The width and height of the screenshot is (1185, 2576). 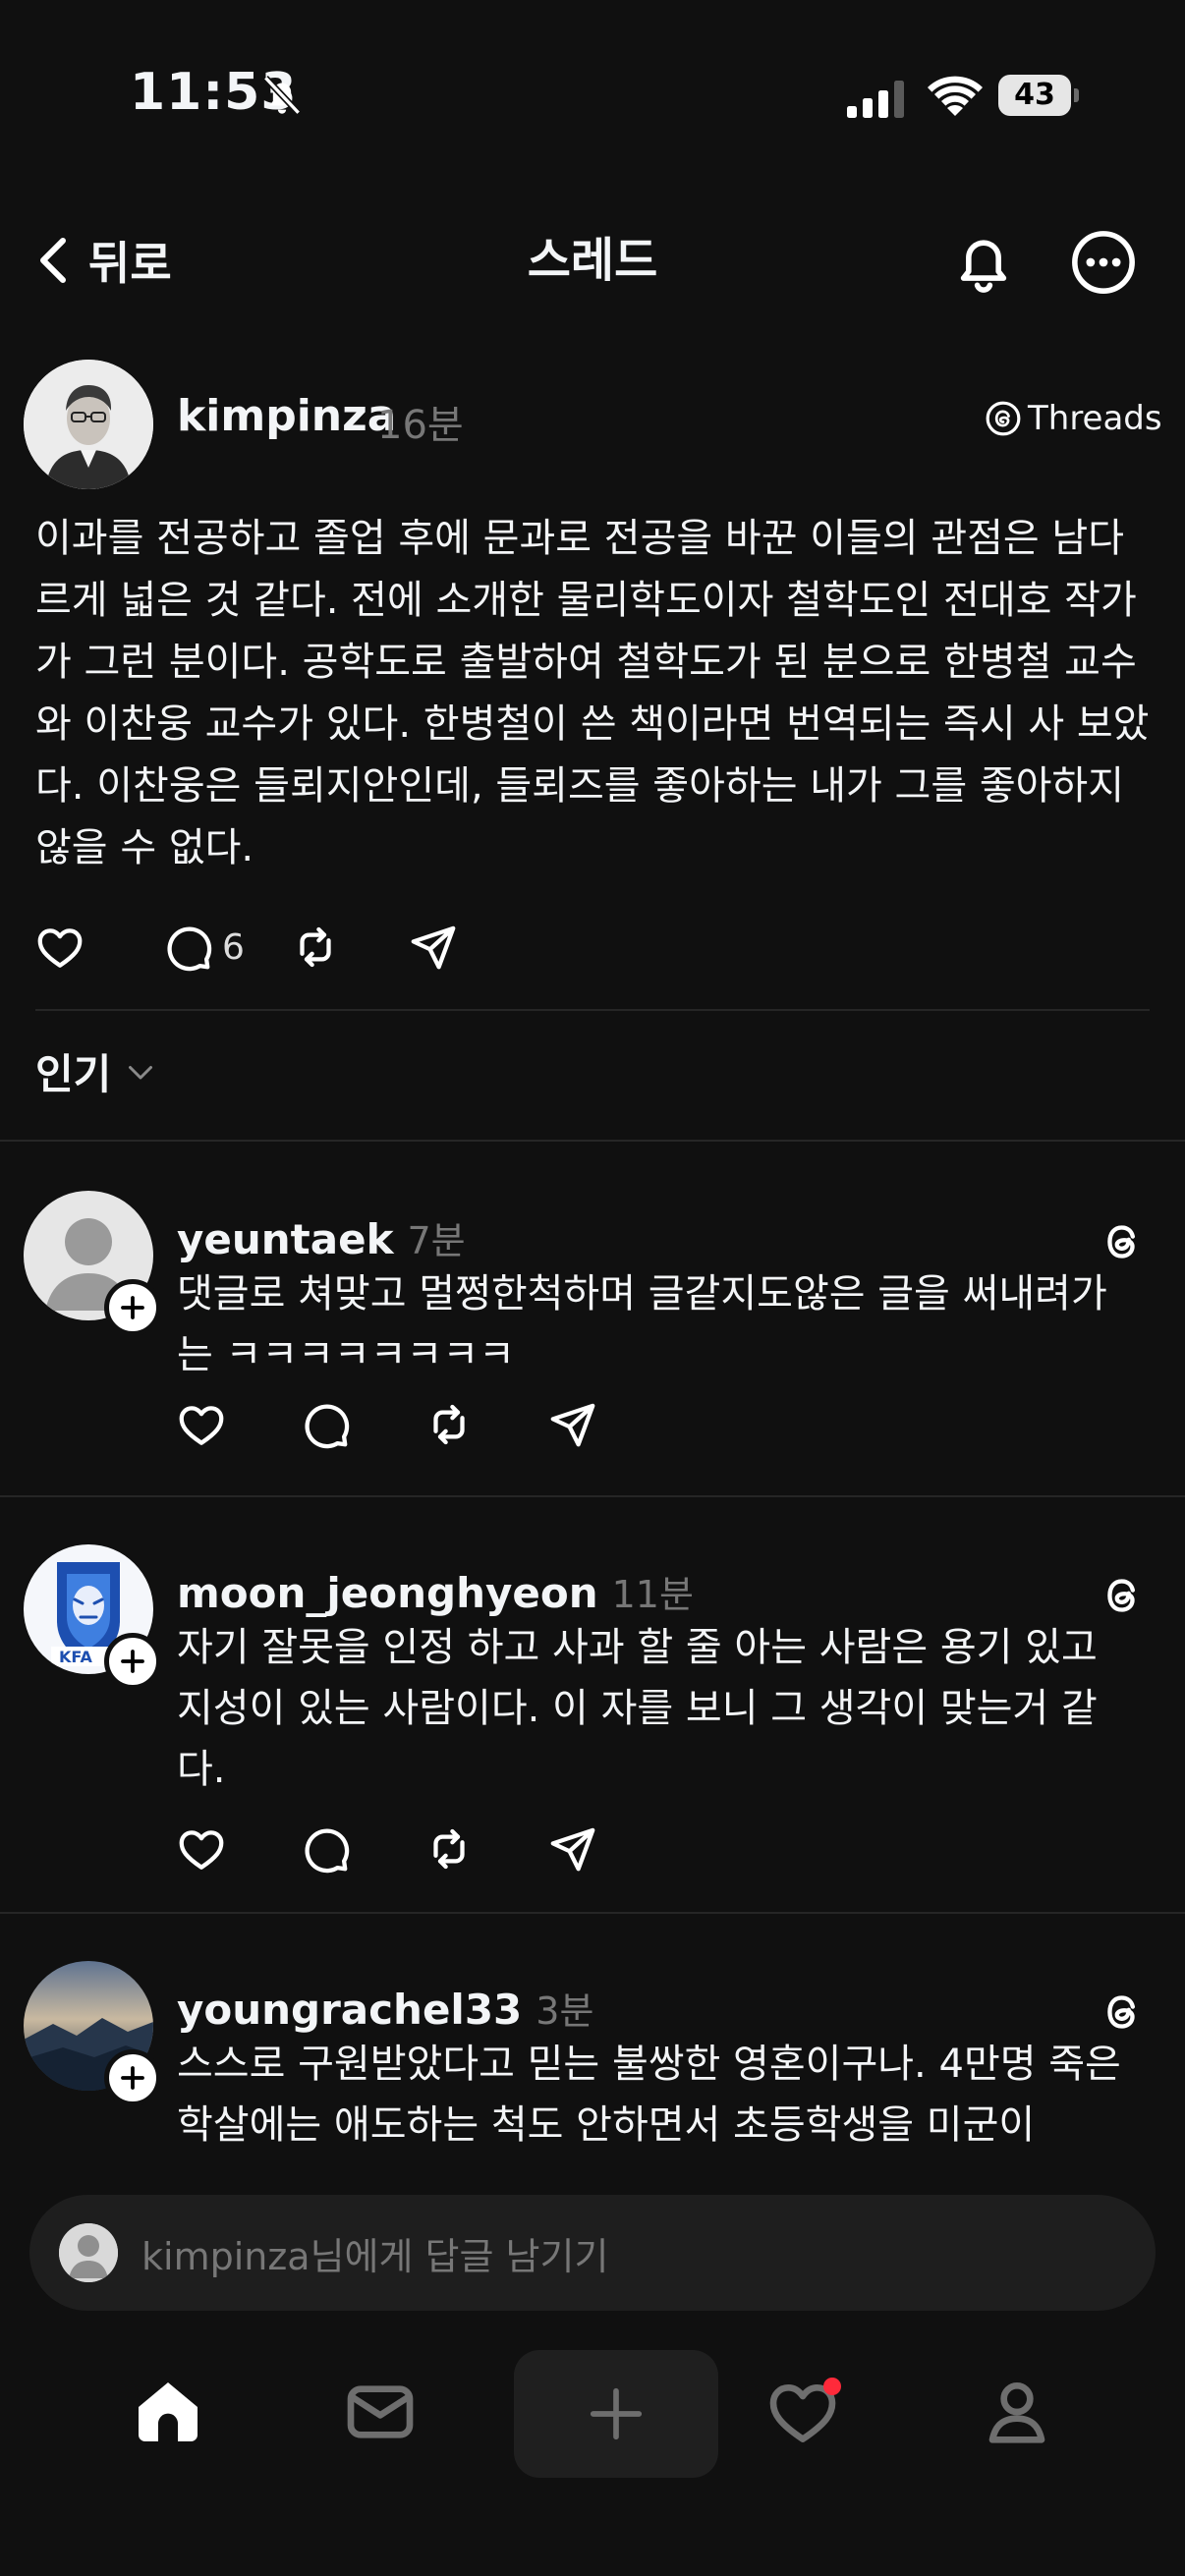 I want to click on chevron-down-icon, so click(x=141, y=1072).